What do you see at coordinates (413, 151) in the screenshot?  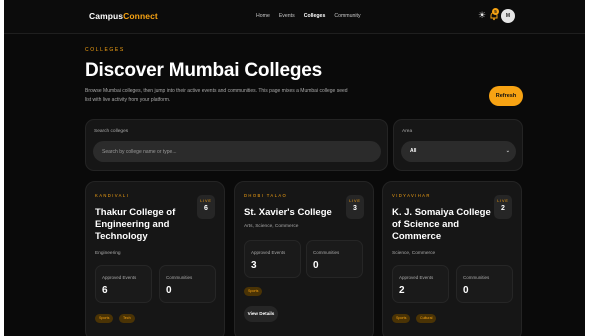 I see `area-select-value: All` at bounding box center [413, 151].